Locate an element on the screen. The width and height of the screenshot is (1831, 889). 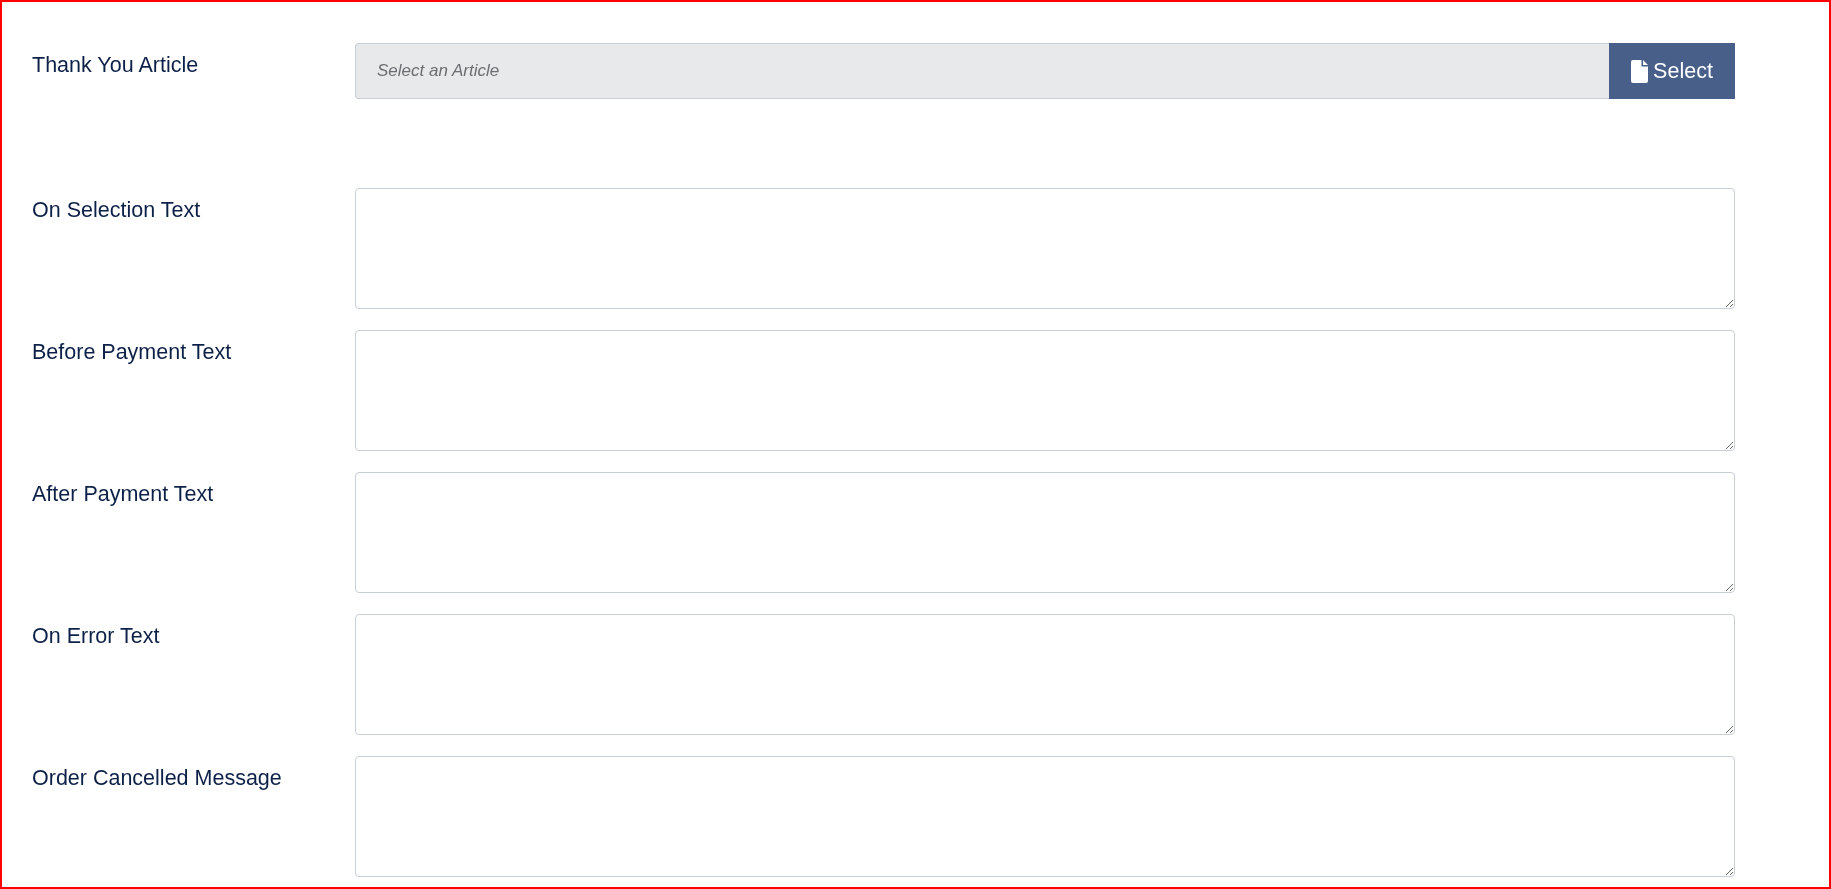
field-label: Before Payment Text is located at coordinates (132, 352).